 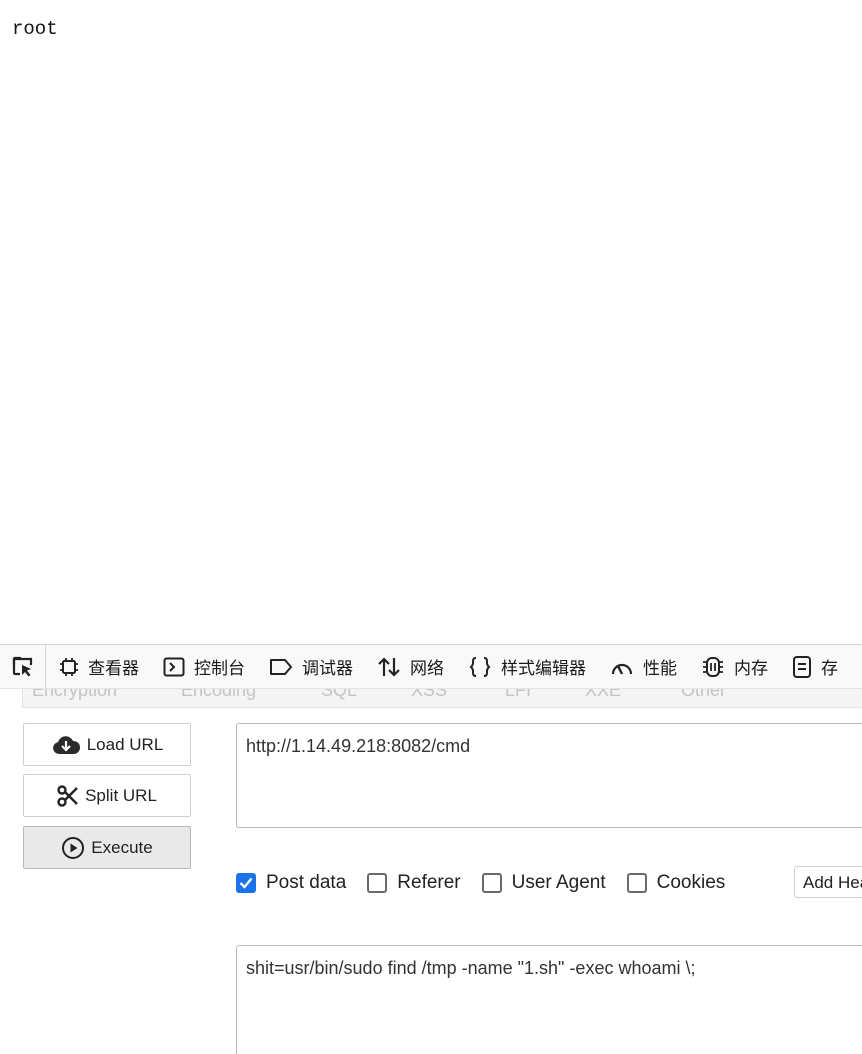 I want to click on post-data-option: Post data, so click(x=291, y=883).